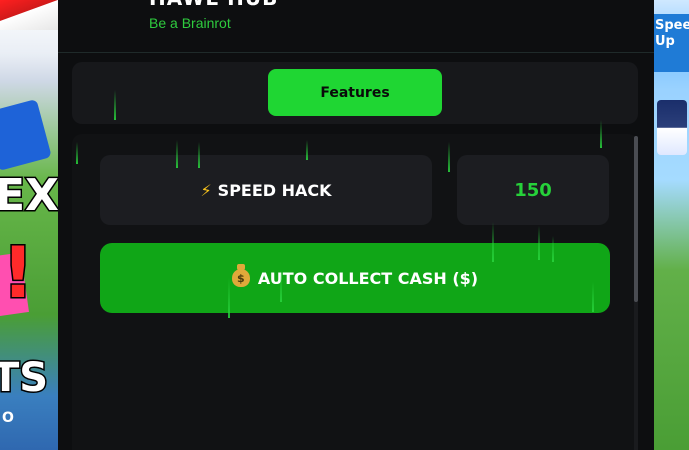 Image resolution: width=689 pixels, height=450 pixels. What do you see at coordinates (18, 273) in the screenshot?
I see `game-sign-exclamation: !` at bounding box center [18, 273].